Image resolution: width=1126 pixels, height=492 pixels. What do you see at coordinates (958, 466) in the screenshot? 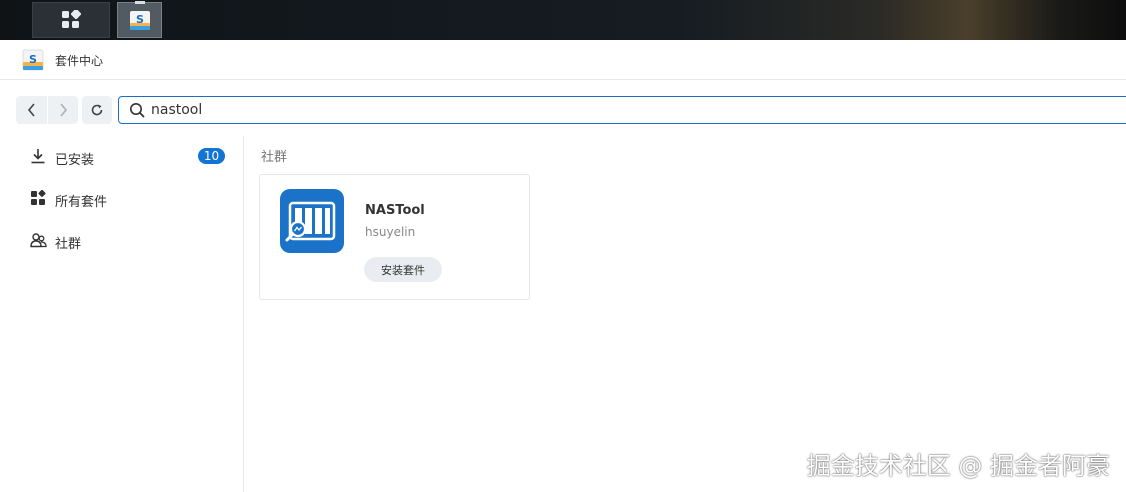
I see `watermark: 掘金技术社区 @ 掘金者阿豪` at bounding box center [958, 466].